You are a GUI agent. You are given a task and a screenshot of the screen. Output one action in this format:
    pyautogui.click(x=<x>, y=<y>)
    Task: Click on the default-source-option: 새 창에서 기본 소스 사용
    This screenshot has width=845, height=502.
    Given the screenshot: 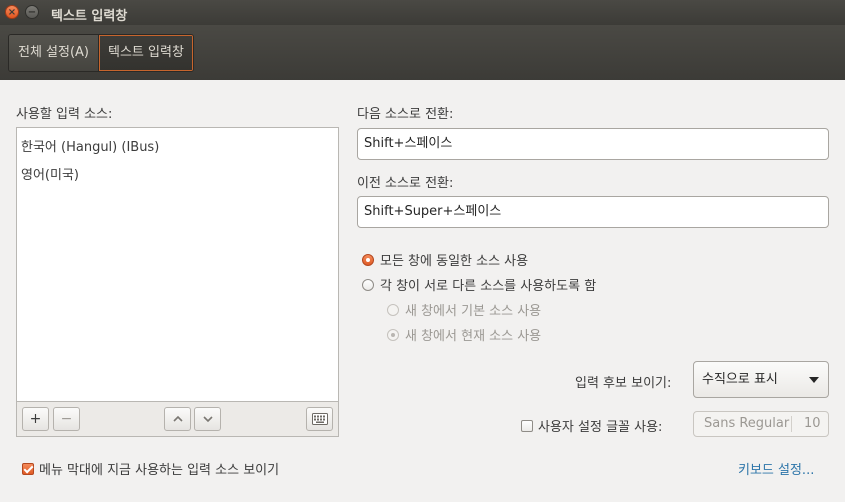 What is the action you would take?
    pyautogui.click(x=464, y=309)
    